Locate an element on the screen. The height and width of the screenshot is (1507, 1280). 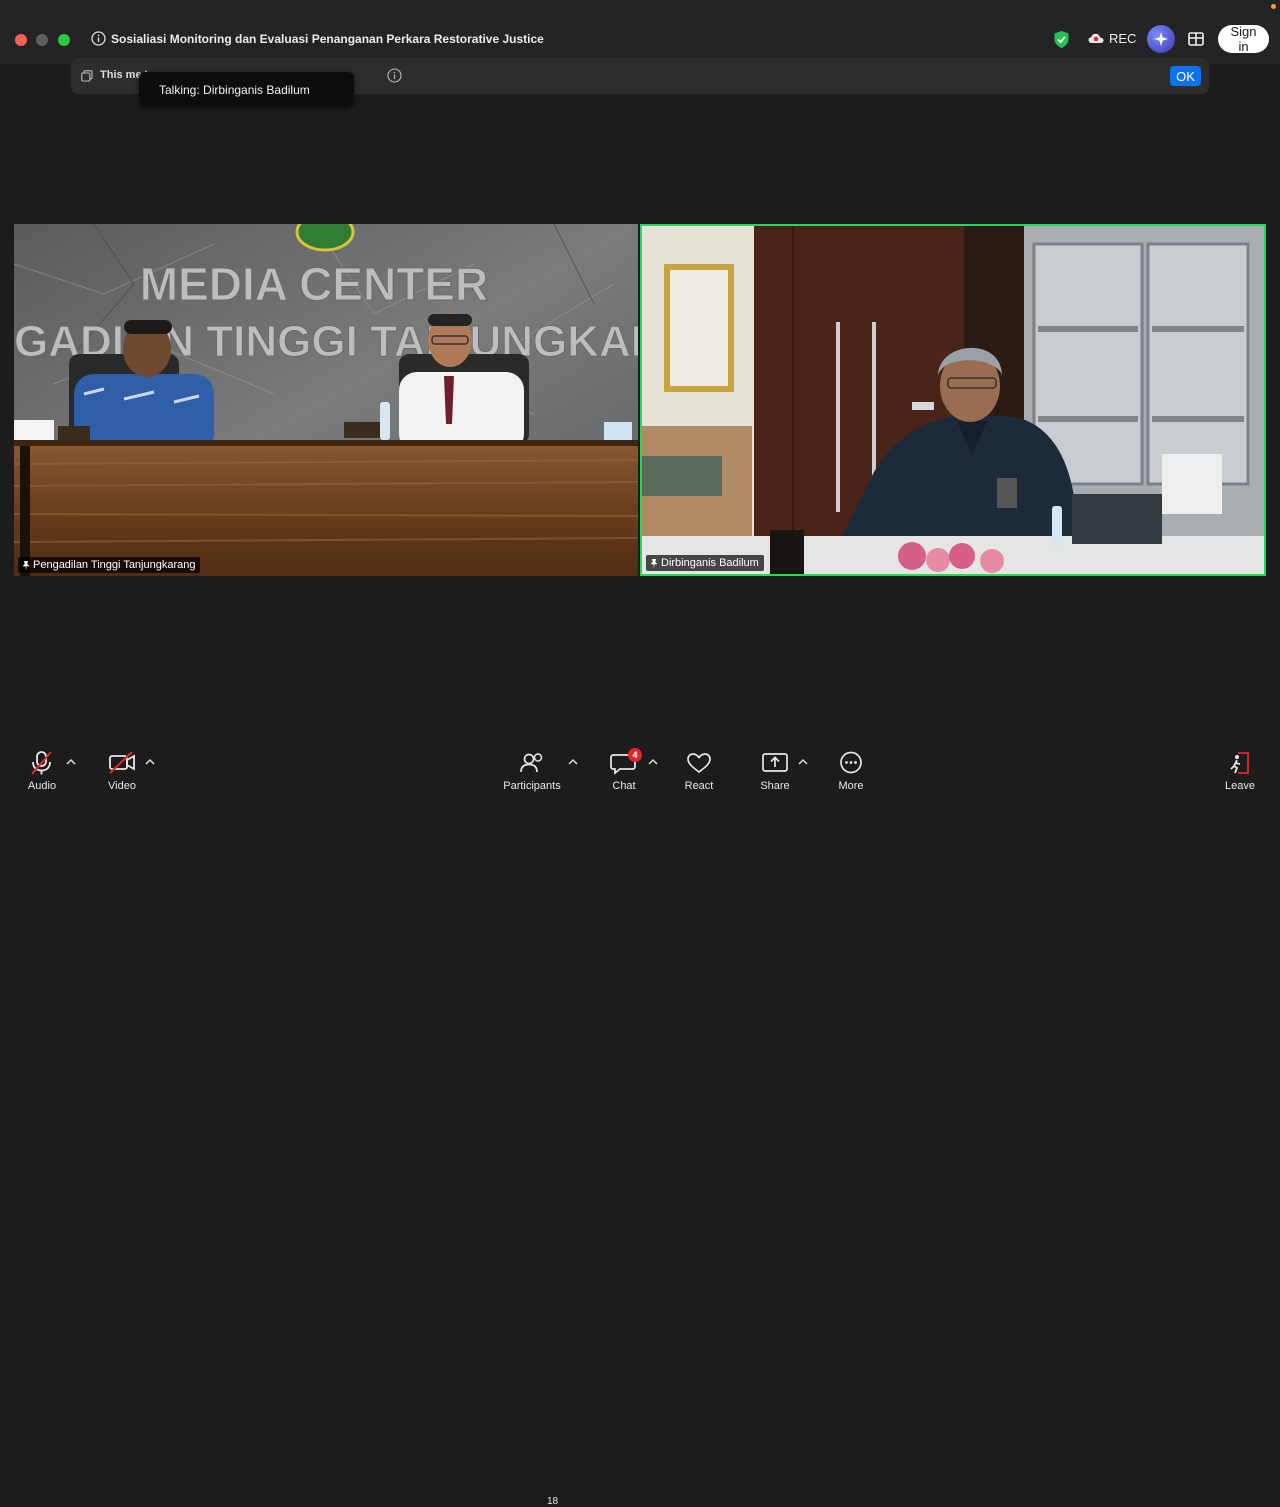
participant-name-text: Pengadilan Tinggi Tanjungkarang is located at coordinates (114, 565).